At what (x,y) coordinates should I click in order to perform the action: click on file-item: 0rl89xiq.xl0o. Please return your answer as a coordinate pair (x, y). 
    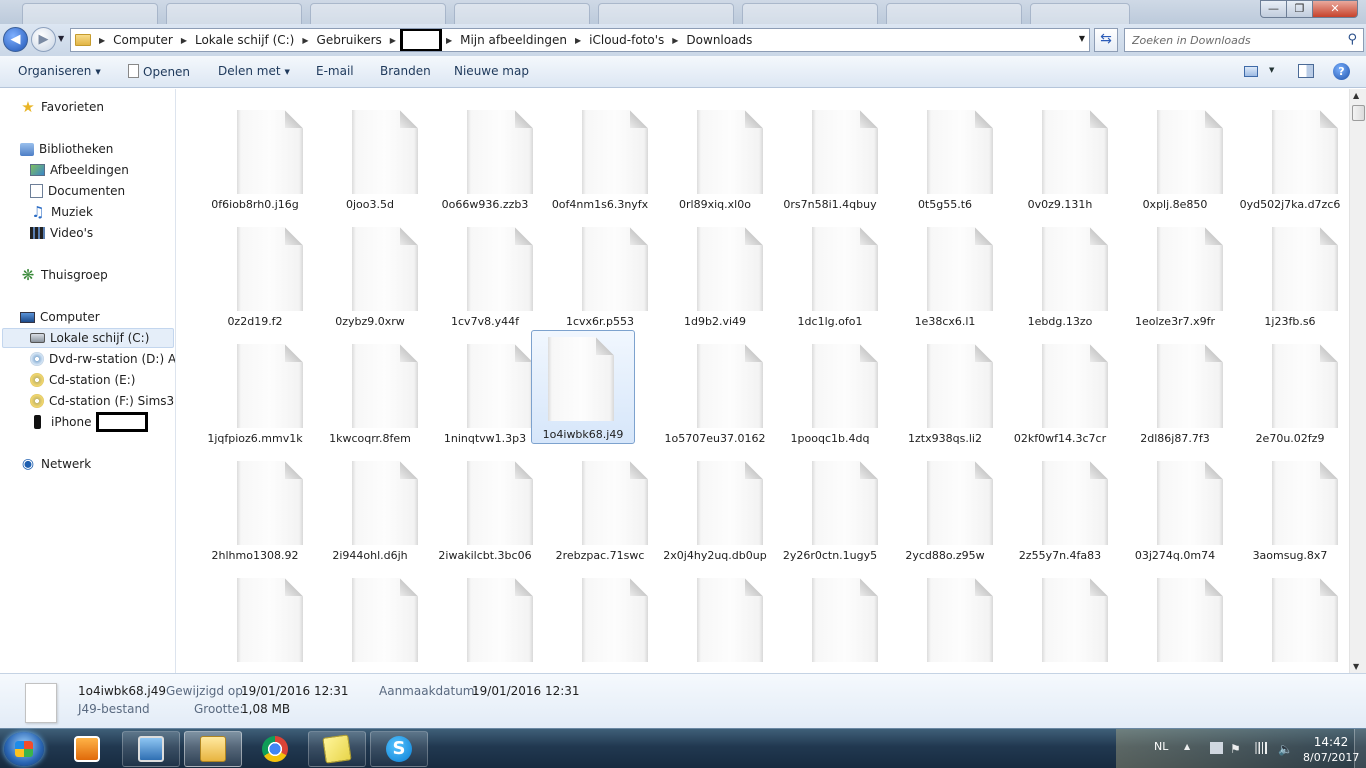
    Looking at the image, I should click on (715, 154).